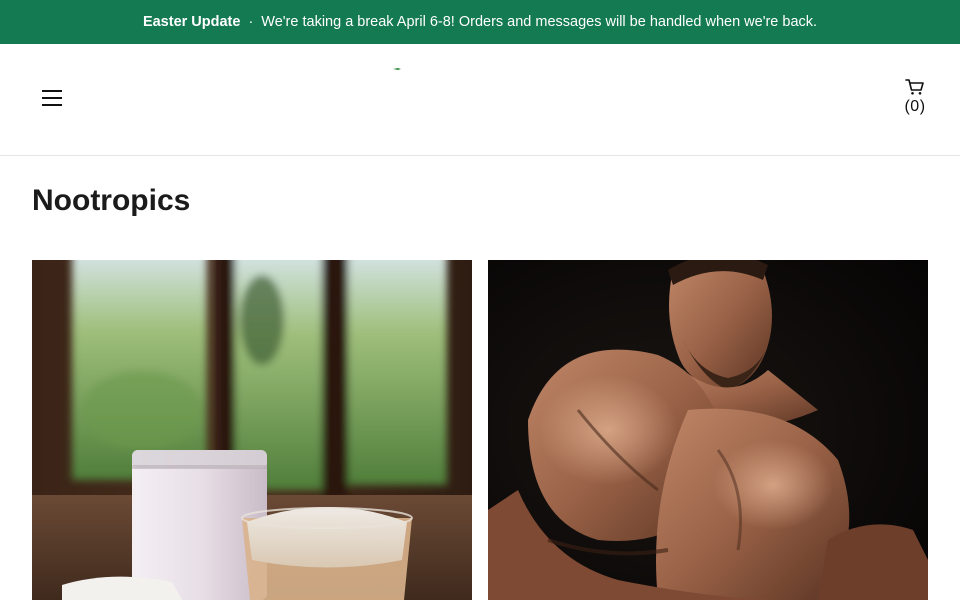 The image size is (960, 600). Describe the element at coordinates (397, 64) in the screenshot. I see `logo` at that location.